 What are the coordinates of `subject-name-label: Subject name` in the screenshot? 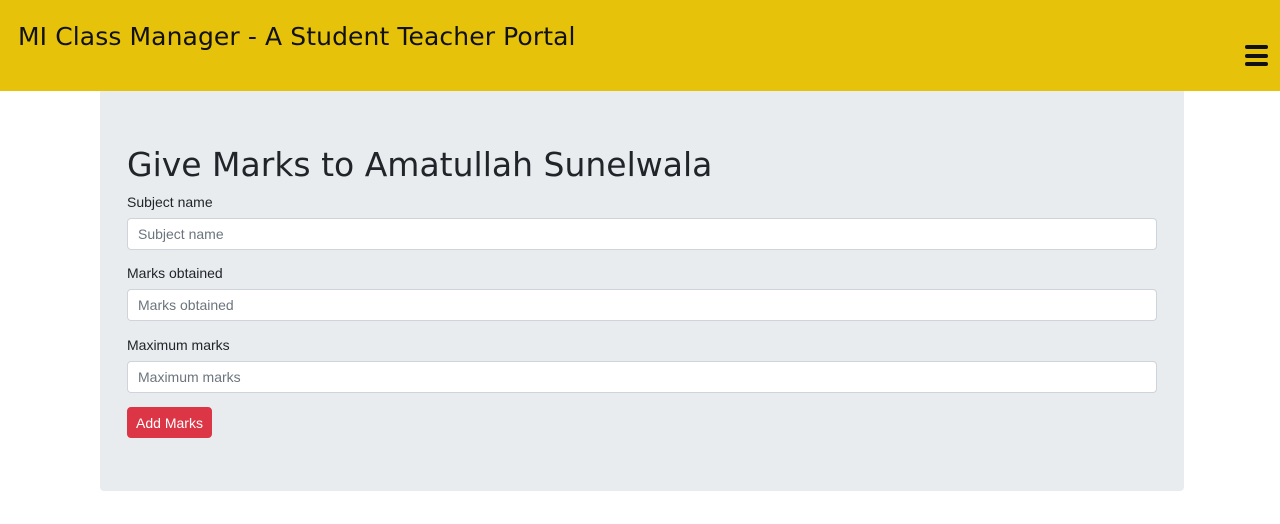 It's located at (170, 202).